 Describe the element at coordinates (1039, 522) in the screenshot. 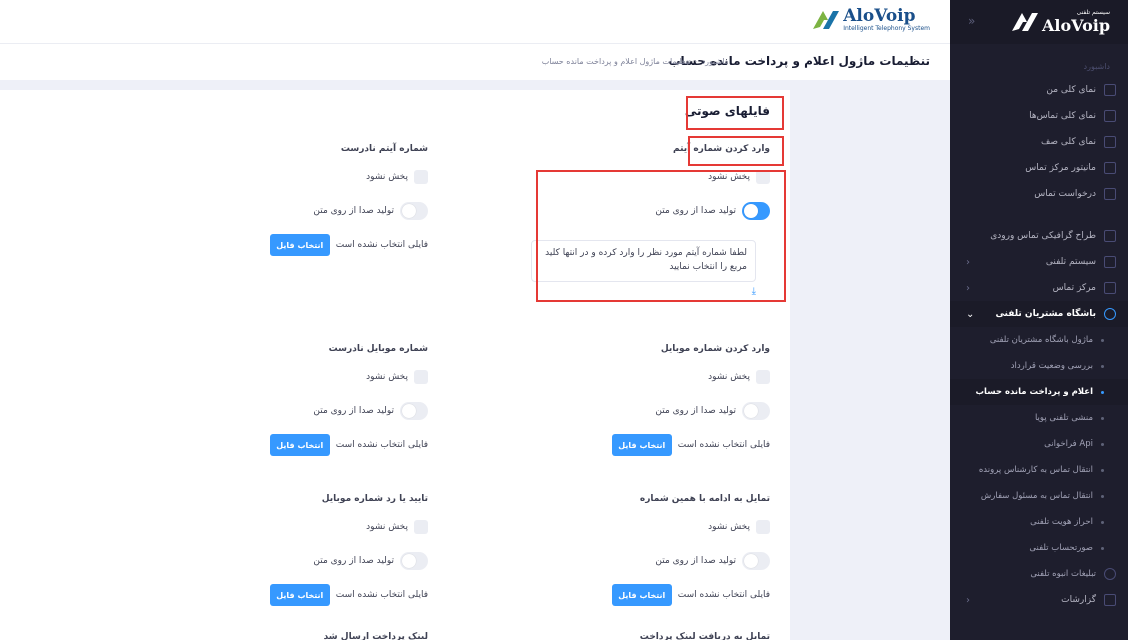

I see `sidebar-subitem: احراز هویت تلفنی` at that location.